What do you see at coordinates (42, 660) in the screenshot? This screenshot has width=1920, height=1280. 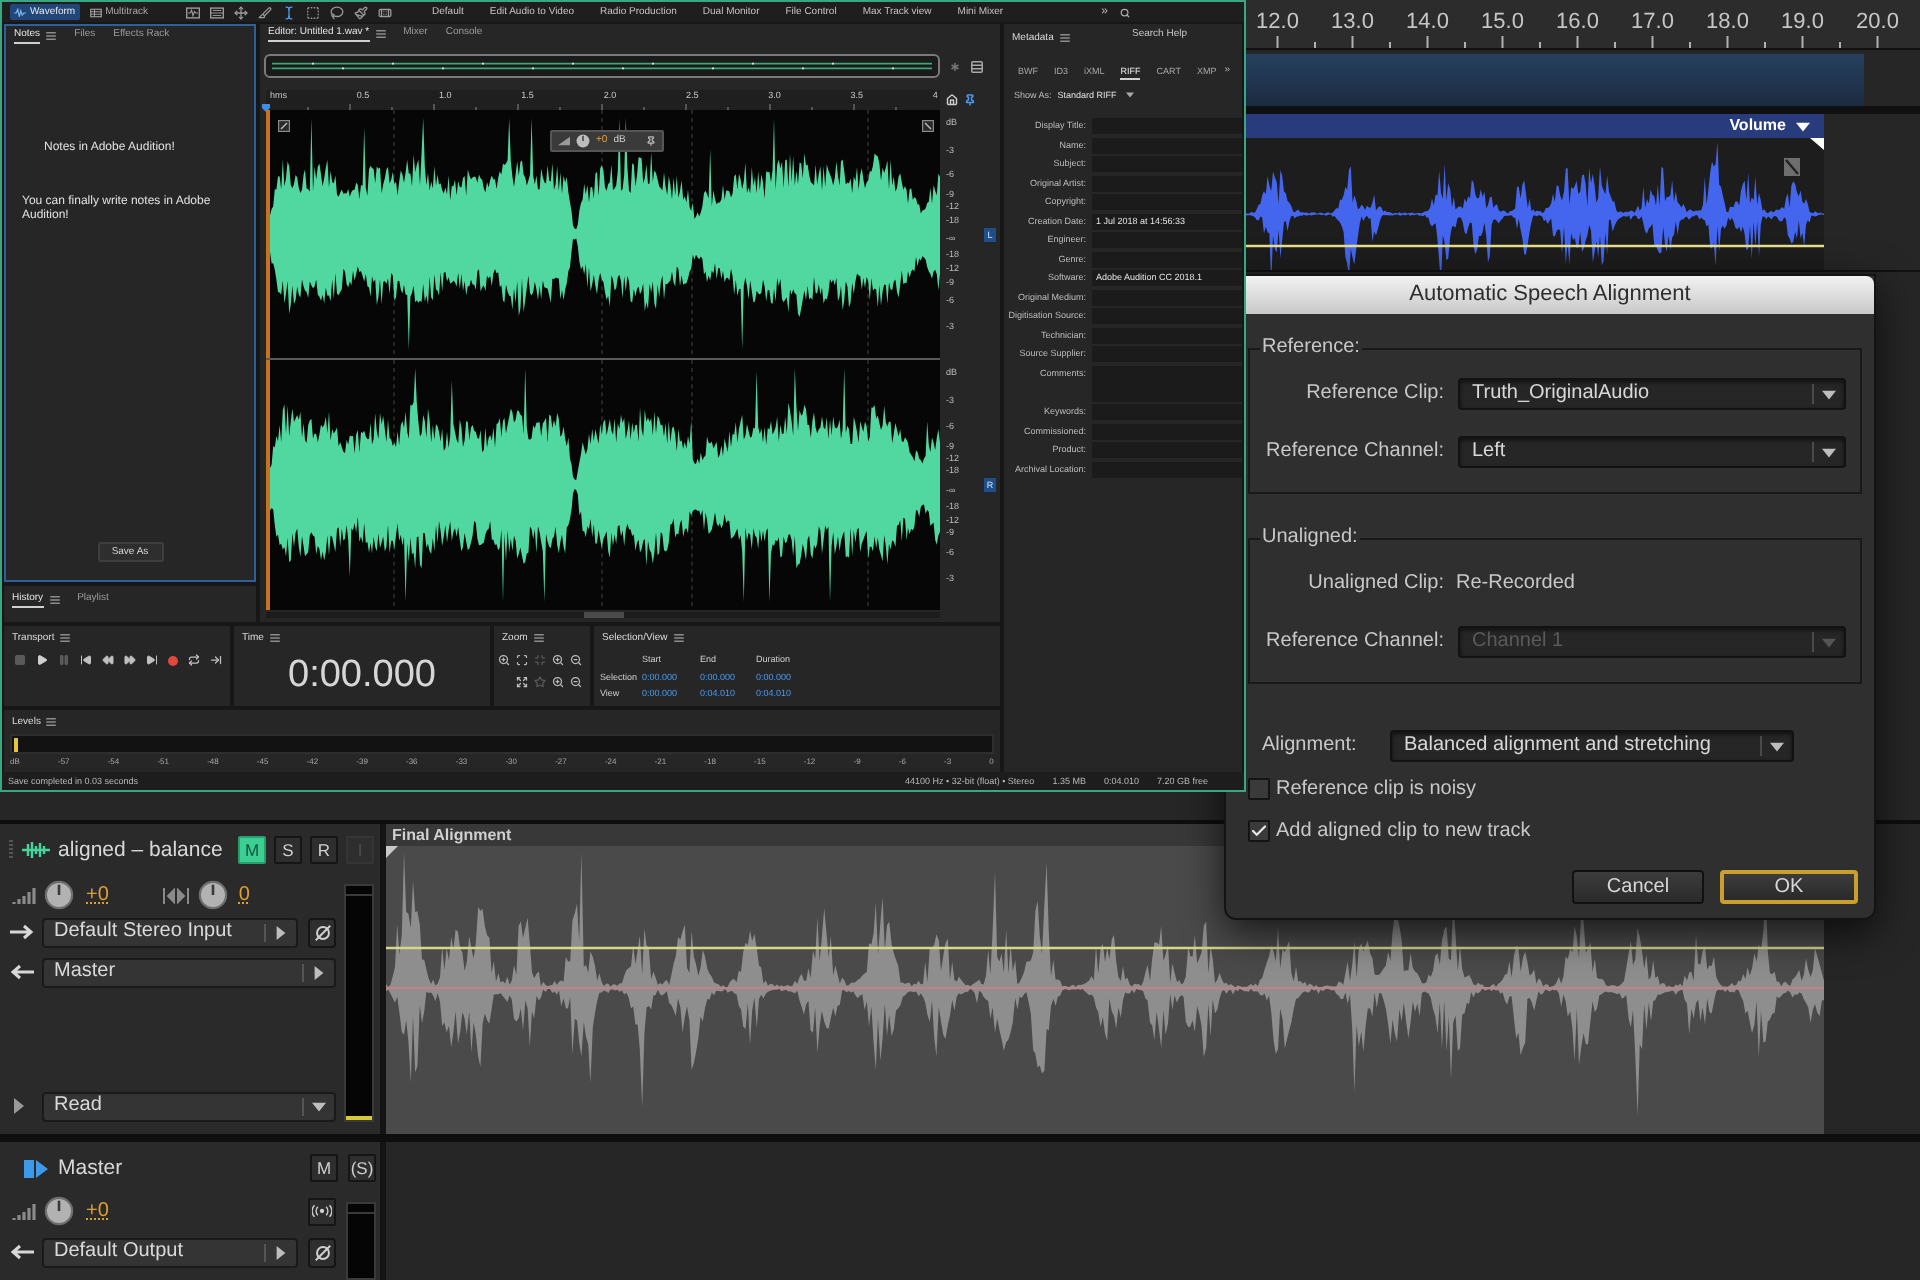 I see `play-icon` at bounding box center [42, 660].